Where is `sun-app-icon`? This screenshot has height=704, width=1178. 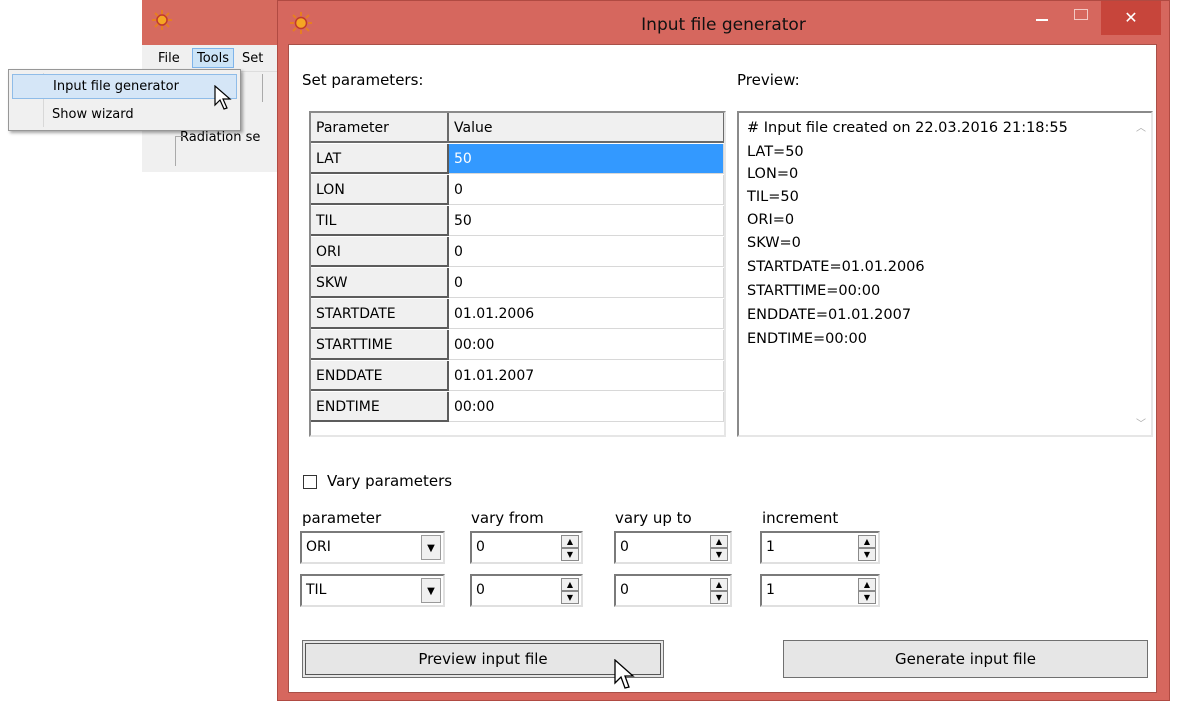 sun-app-icon is located at coordinates (162, 20).